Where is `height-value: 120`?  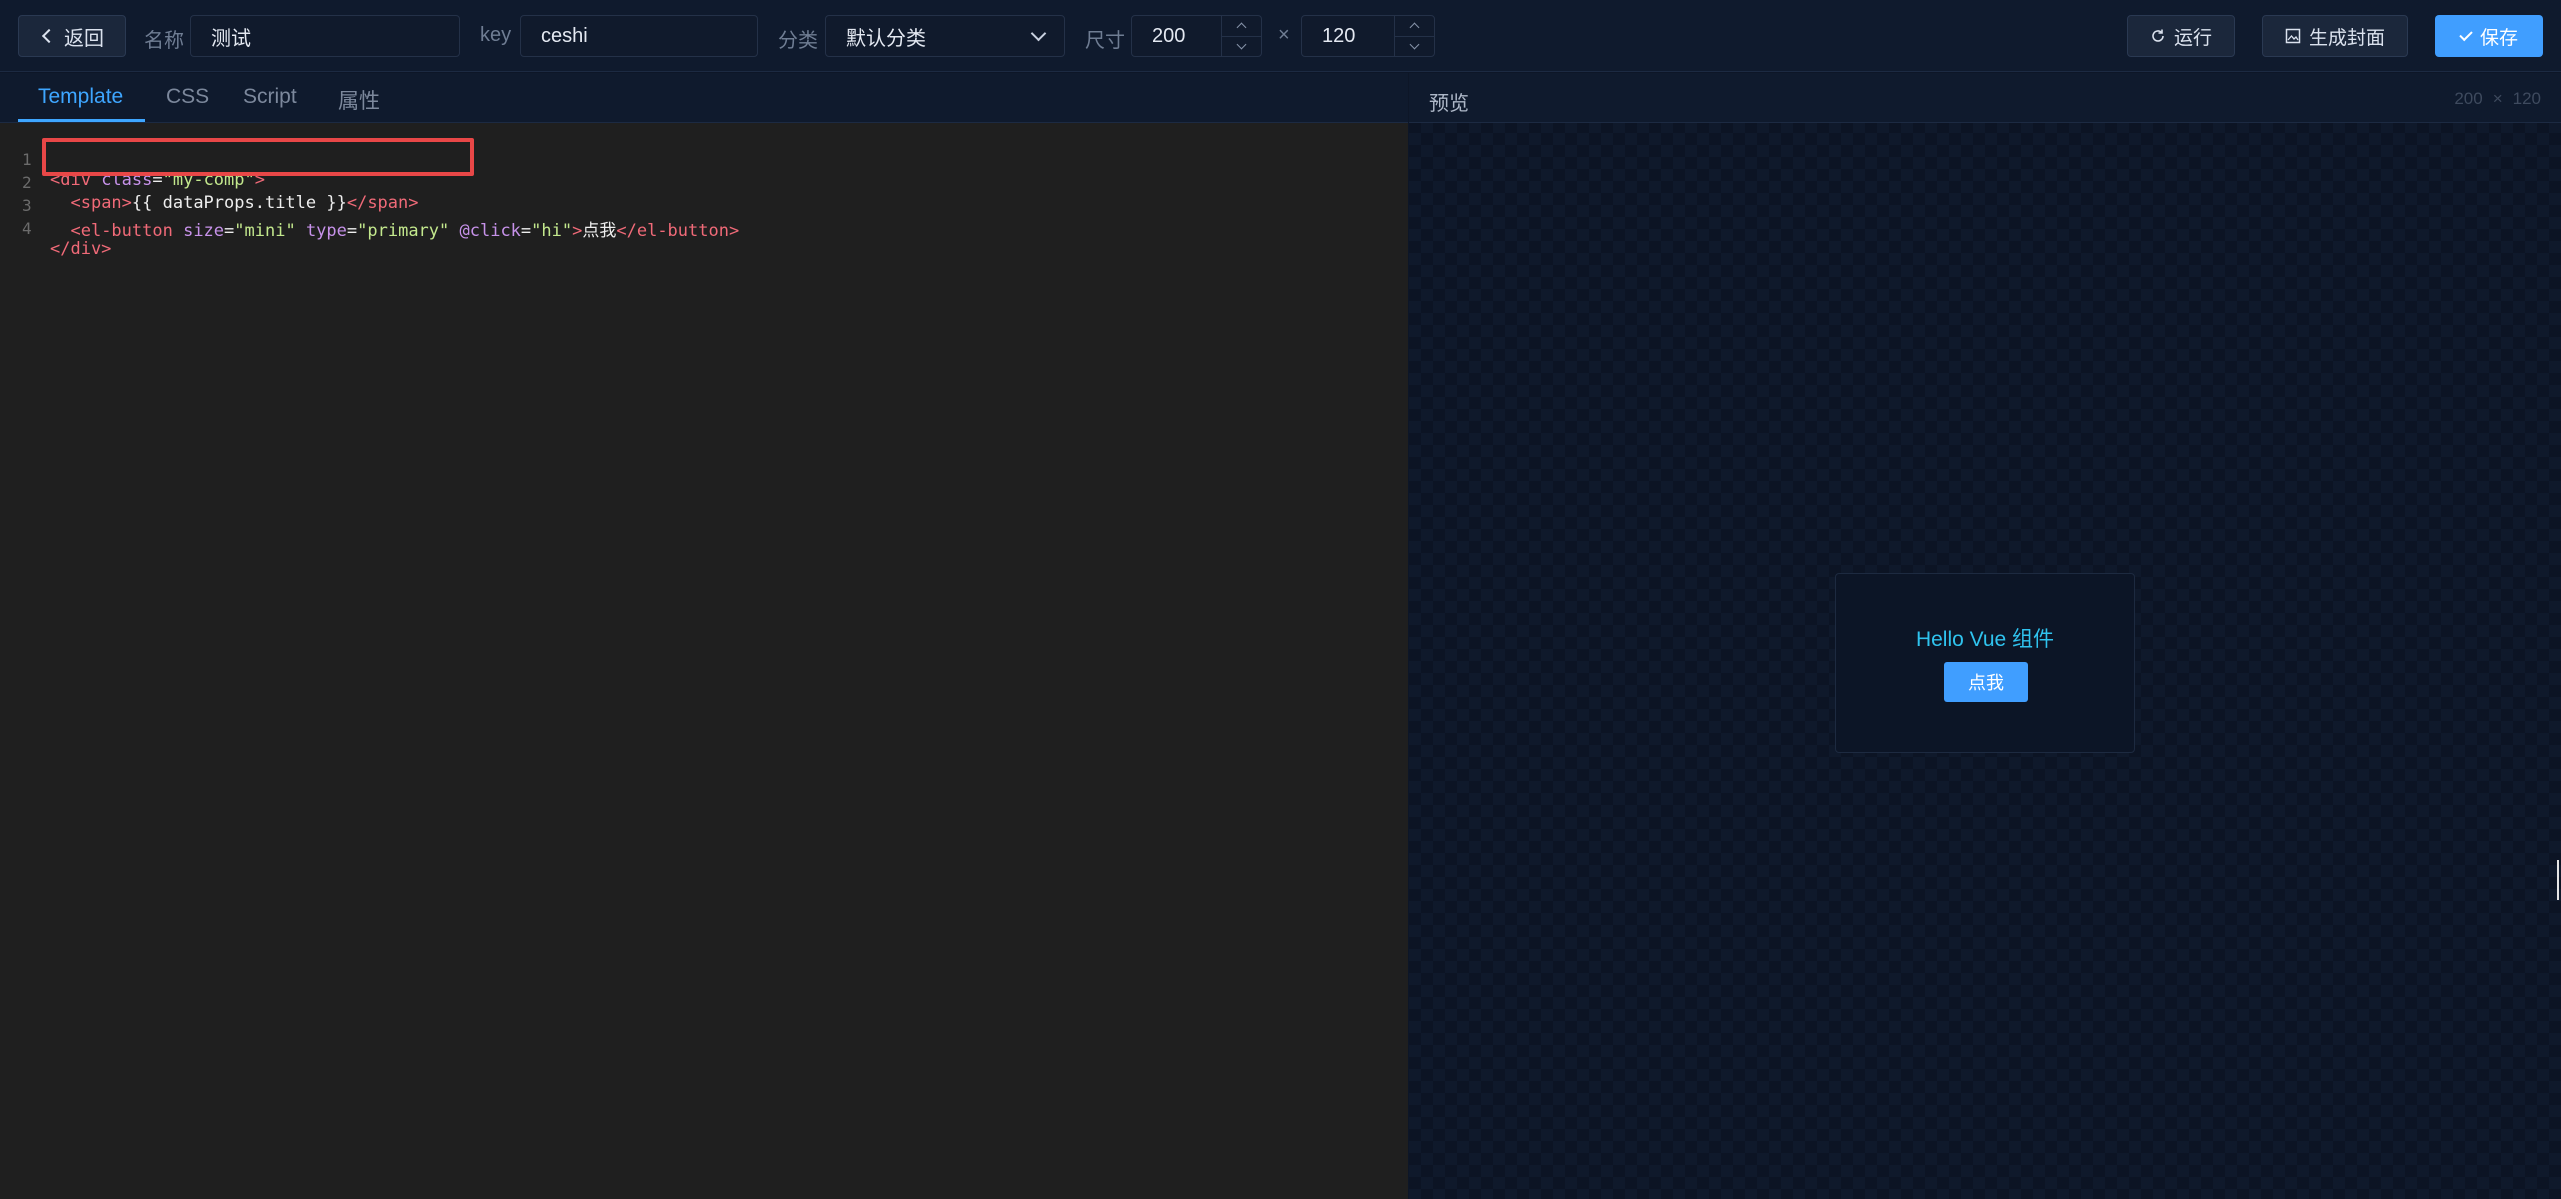 height-value: 120 is located at coordinates (1339, 35).